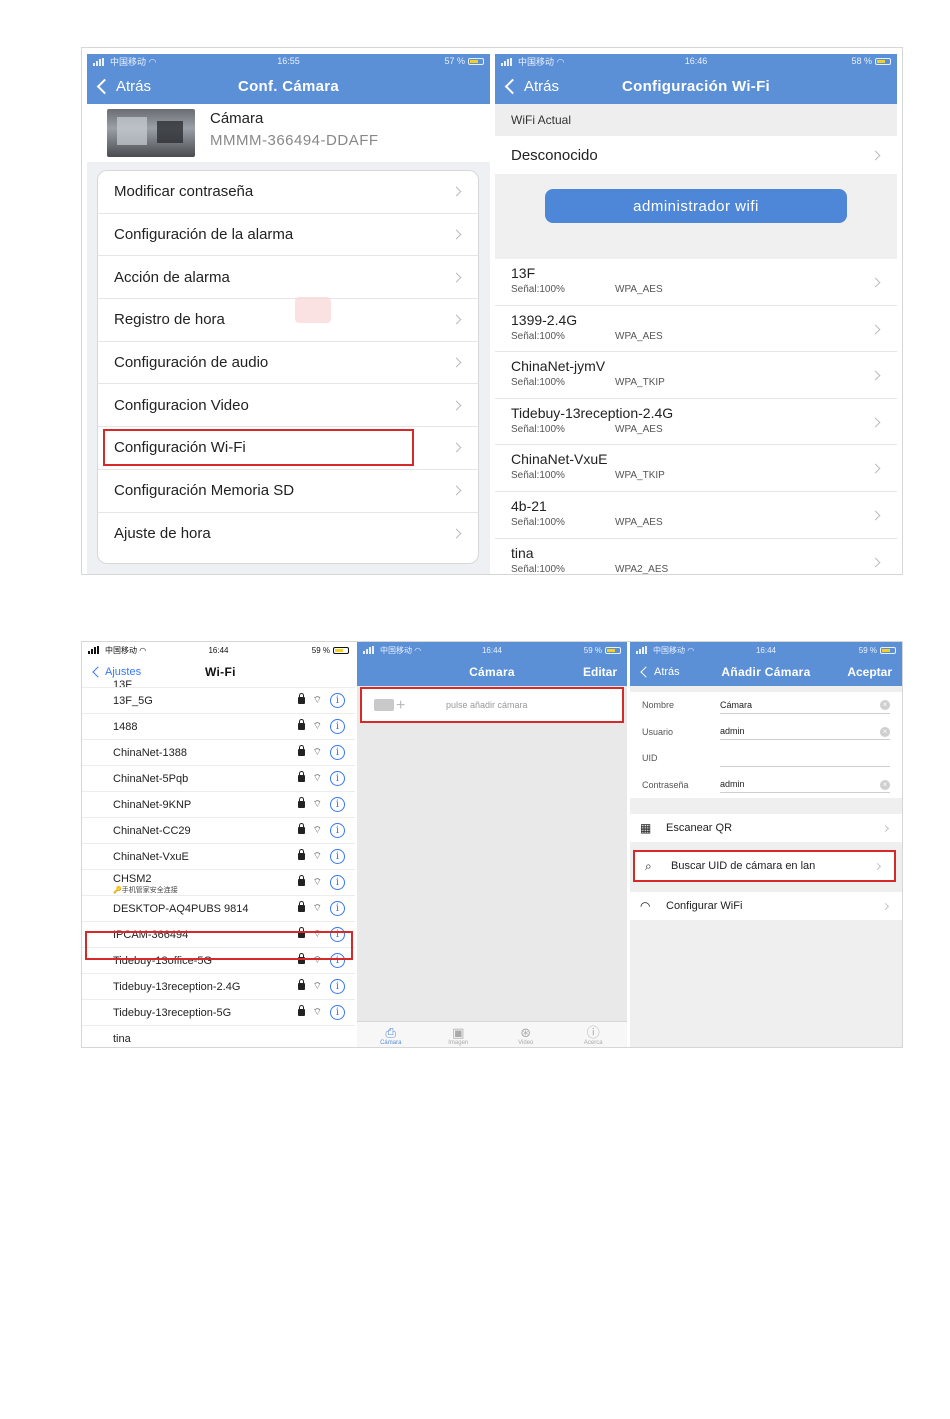 This screenshot has width=950, height=1419. Describe the element at coordinates (645, 906) in the screenshot. I see `wifi-icon: ◠` at that location.